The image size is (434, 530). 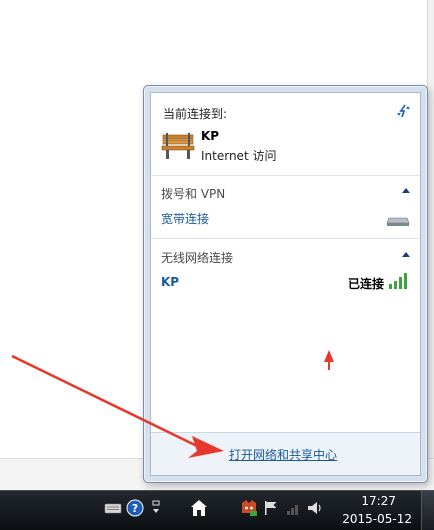 I want to click on signal-tray-icon, so click(x=293, y=508).